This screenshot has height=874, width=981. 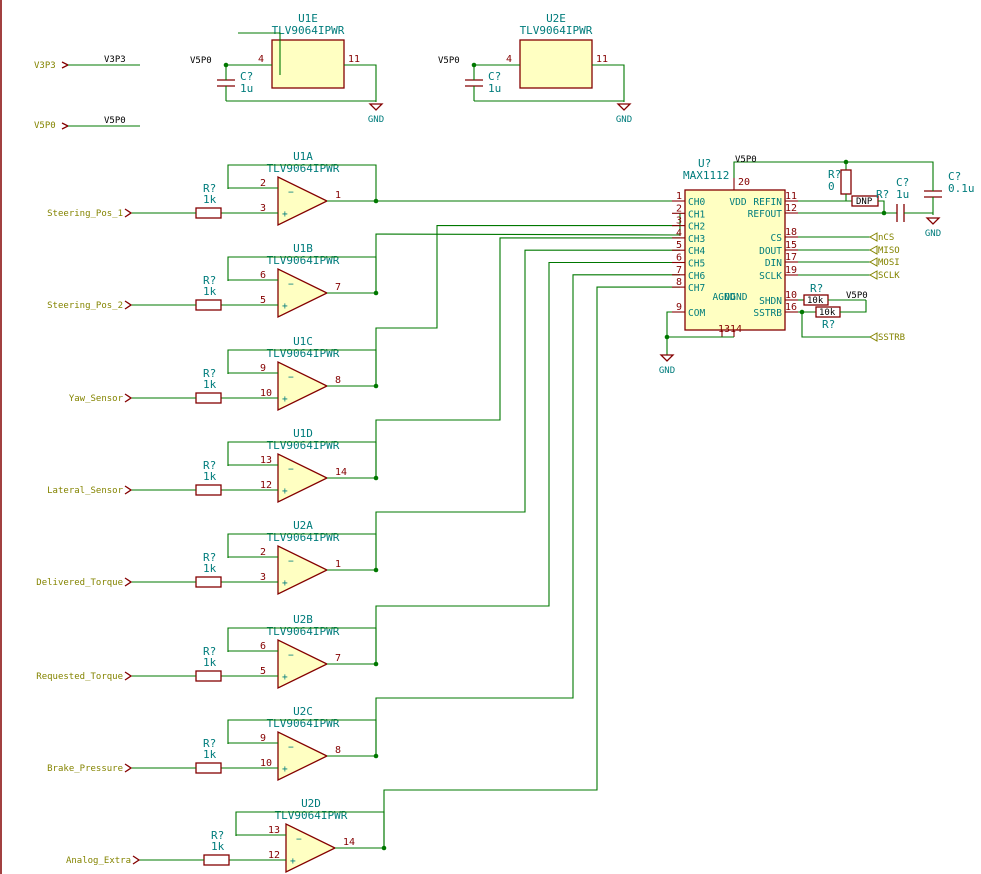 I want to click on signal-label: SCLK, so click(x=889, y=276).